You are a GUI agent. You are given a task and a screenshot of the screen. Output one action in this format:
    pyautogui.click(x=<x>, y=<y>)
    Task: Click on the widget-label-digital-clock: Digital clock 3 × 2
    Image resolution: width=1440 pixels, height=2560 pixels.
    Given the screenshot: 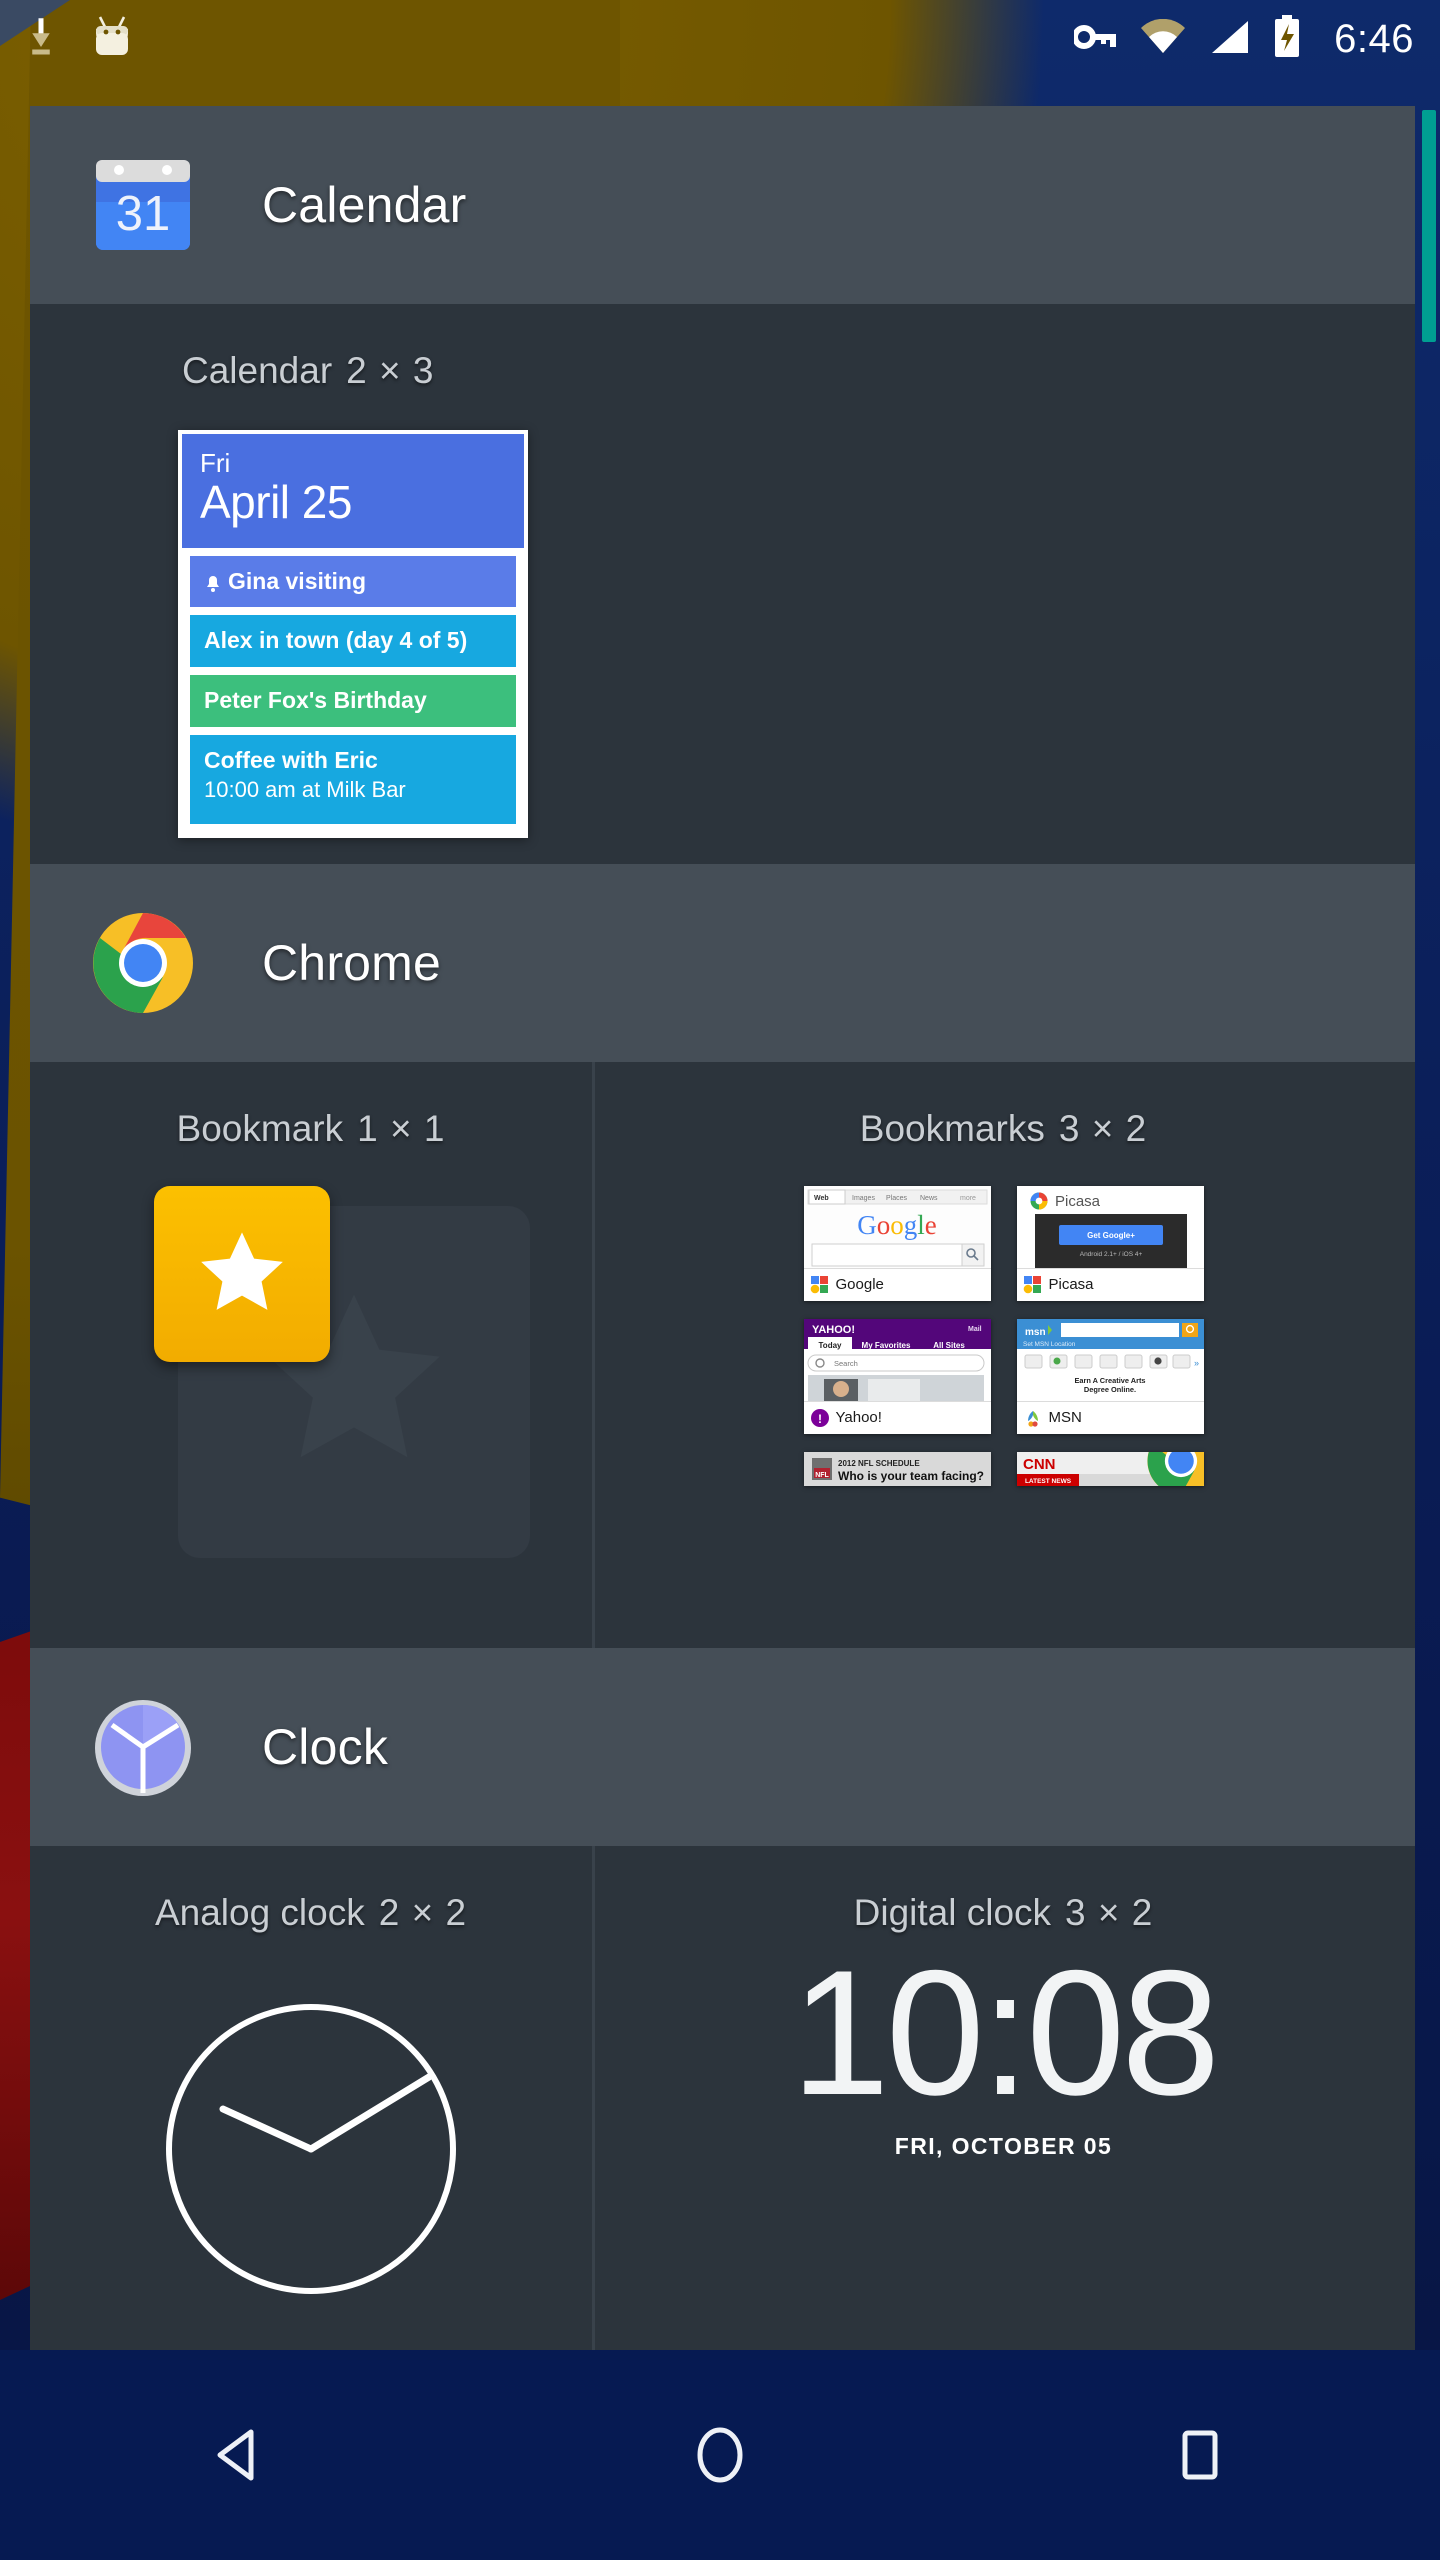 What is the action you would take?
    pyautogui.click(x=1003, y=1890)
    